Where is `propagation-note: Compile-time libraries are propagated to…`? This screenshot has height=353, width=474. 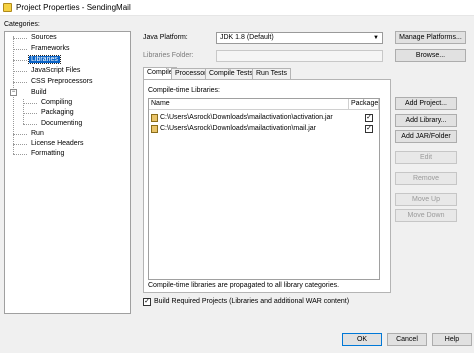
propagation-note: Compile-time libraries are propagated to… is located at coordinates (244, 285).